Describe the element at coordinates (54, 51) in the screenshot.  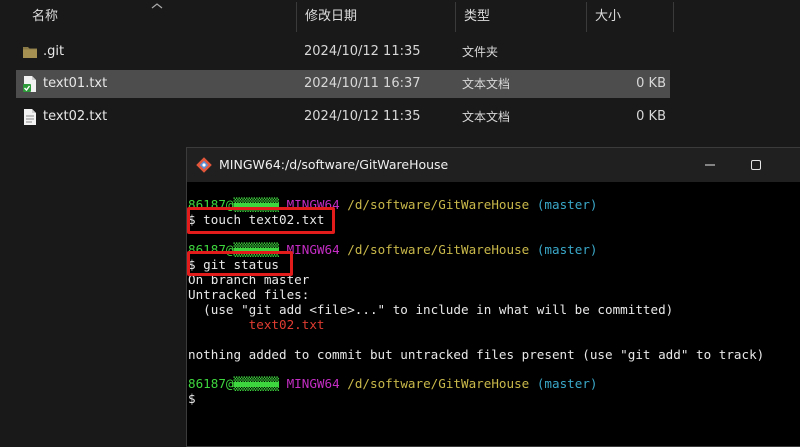
I see `file-name: .git` at that location.